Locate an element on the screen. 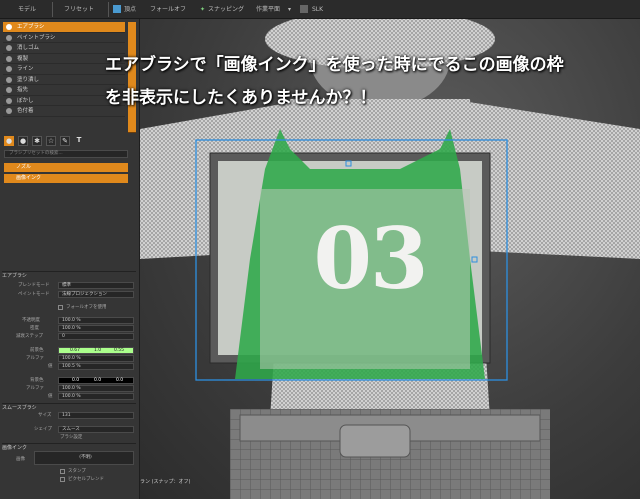  tool-label: ぼかし is located at coordinates (25, 100).